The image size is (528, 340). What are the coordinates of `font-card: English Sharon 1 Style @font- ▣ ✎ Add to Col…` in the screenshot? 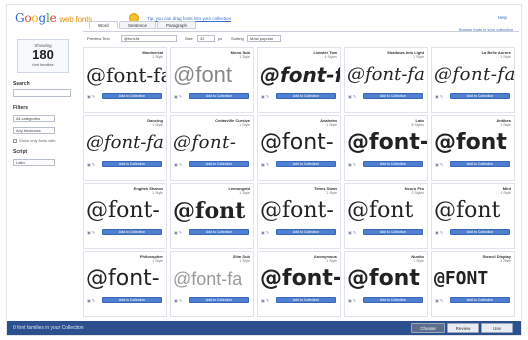 It's located at (125, 216).